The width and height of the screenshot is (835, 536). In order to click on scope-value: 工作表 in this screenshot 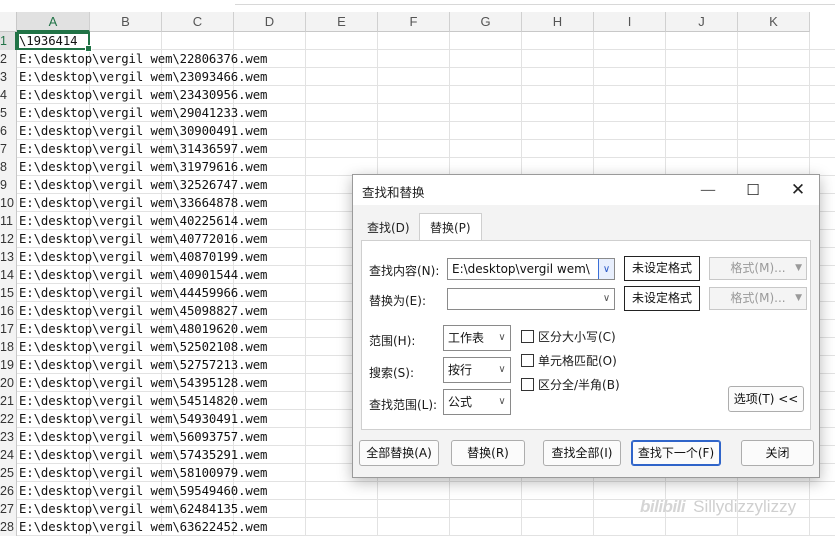, I will do `click(466, 338)`.